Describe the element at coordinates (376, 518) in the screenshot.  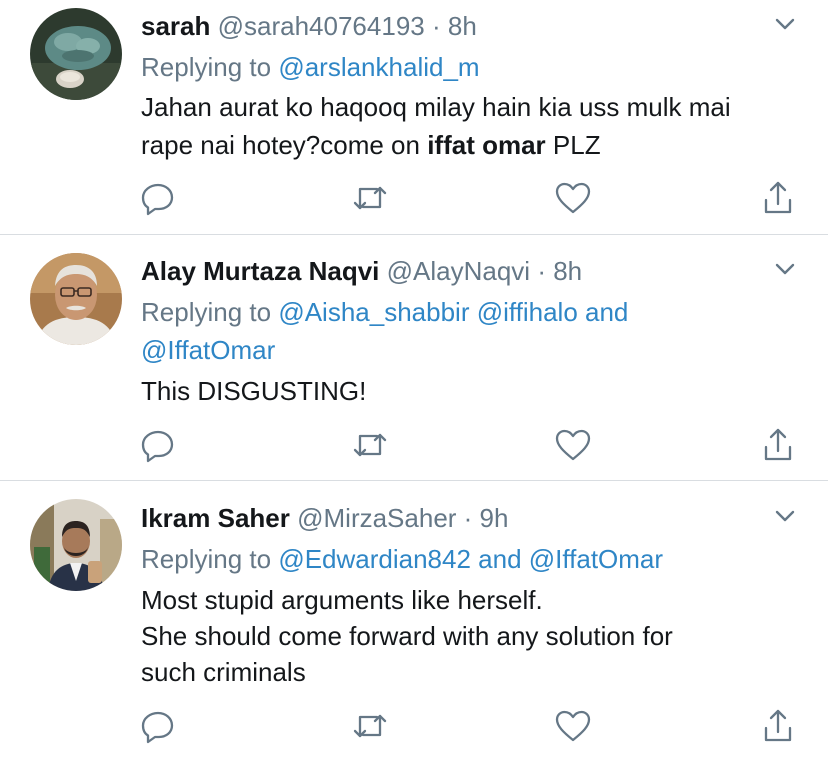
I see `author-handle: @MirzaSaher` at that location.